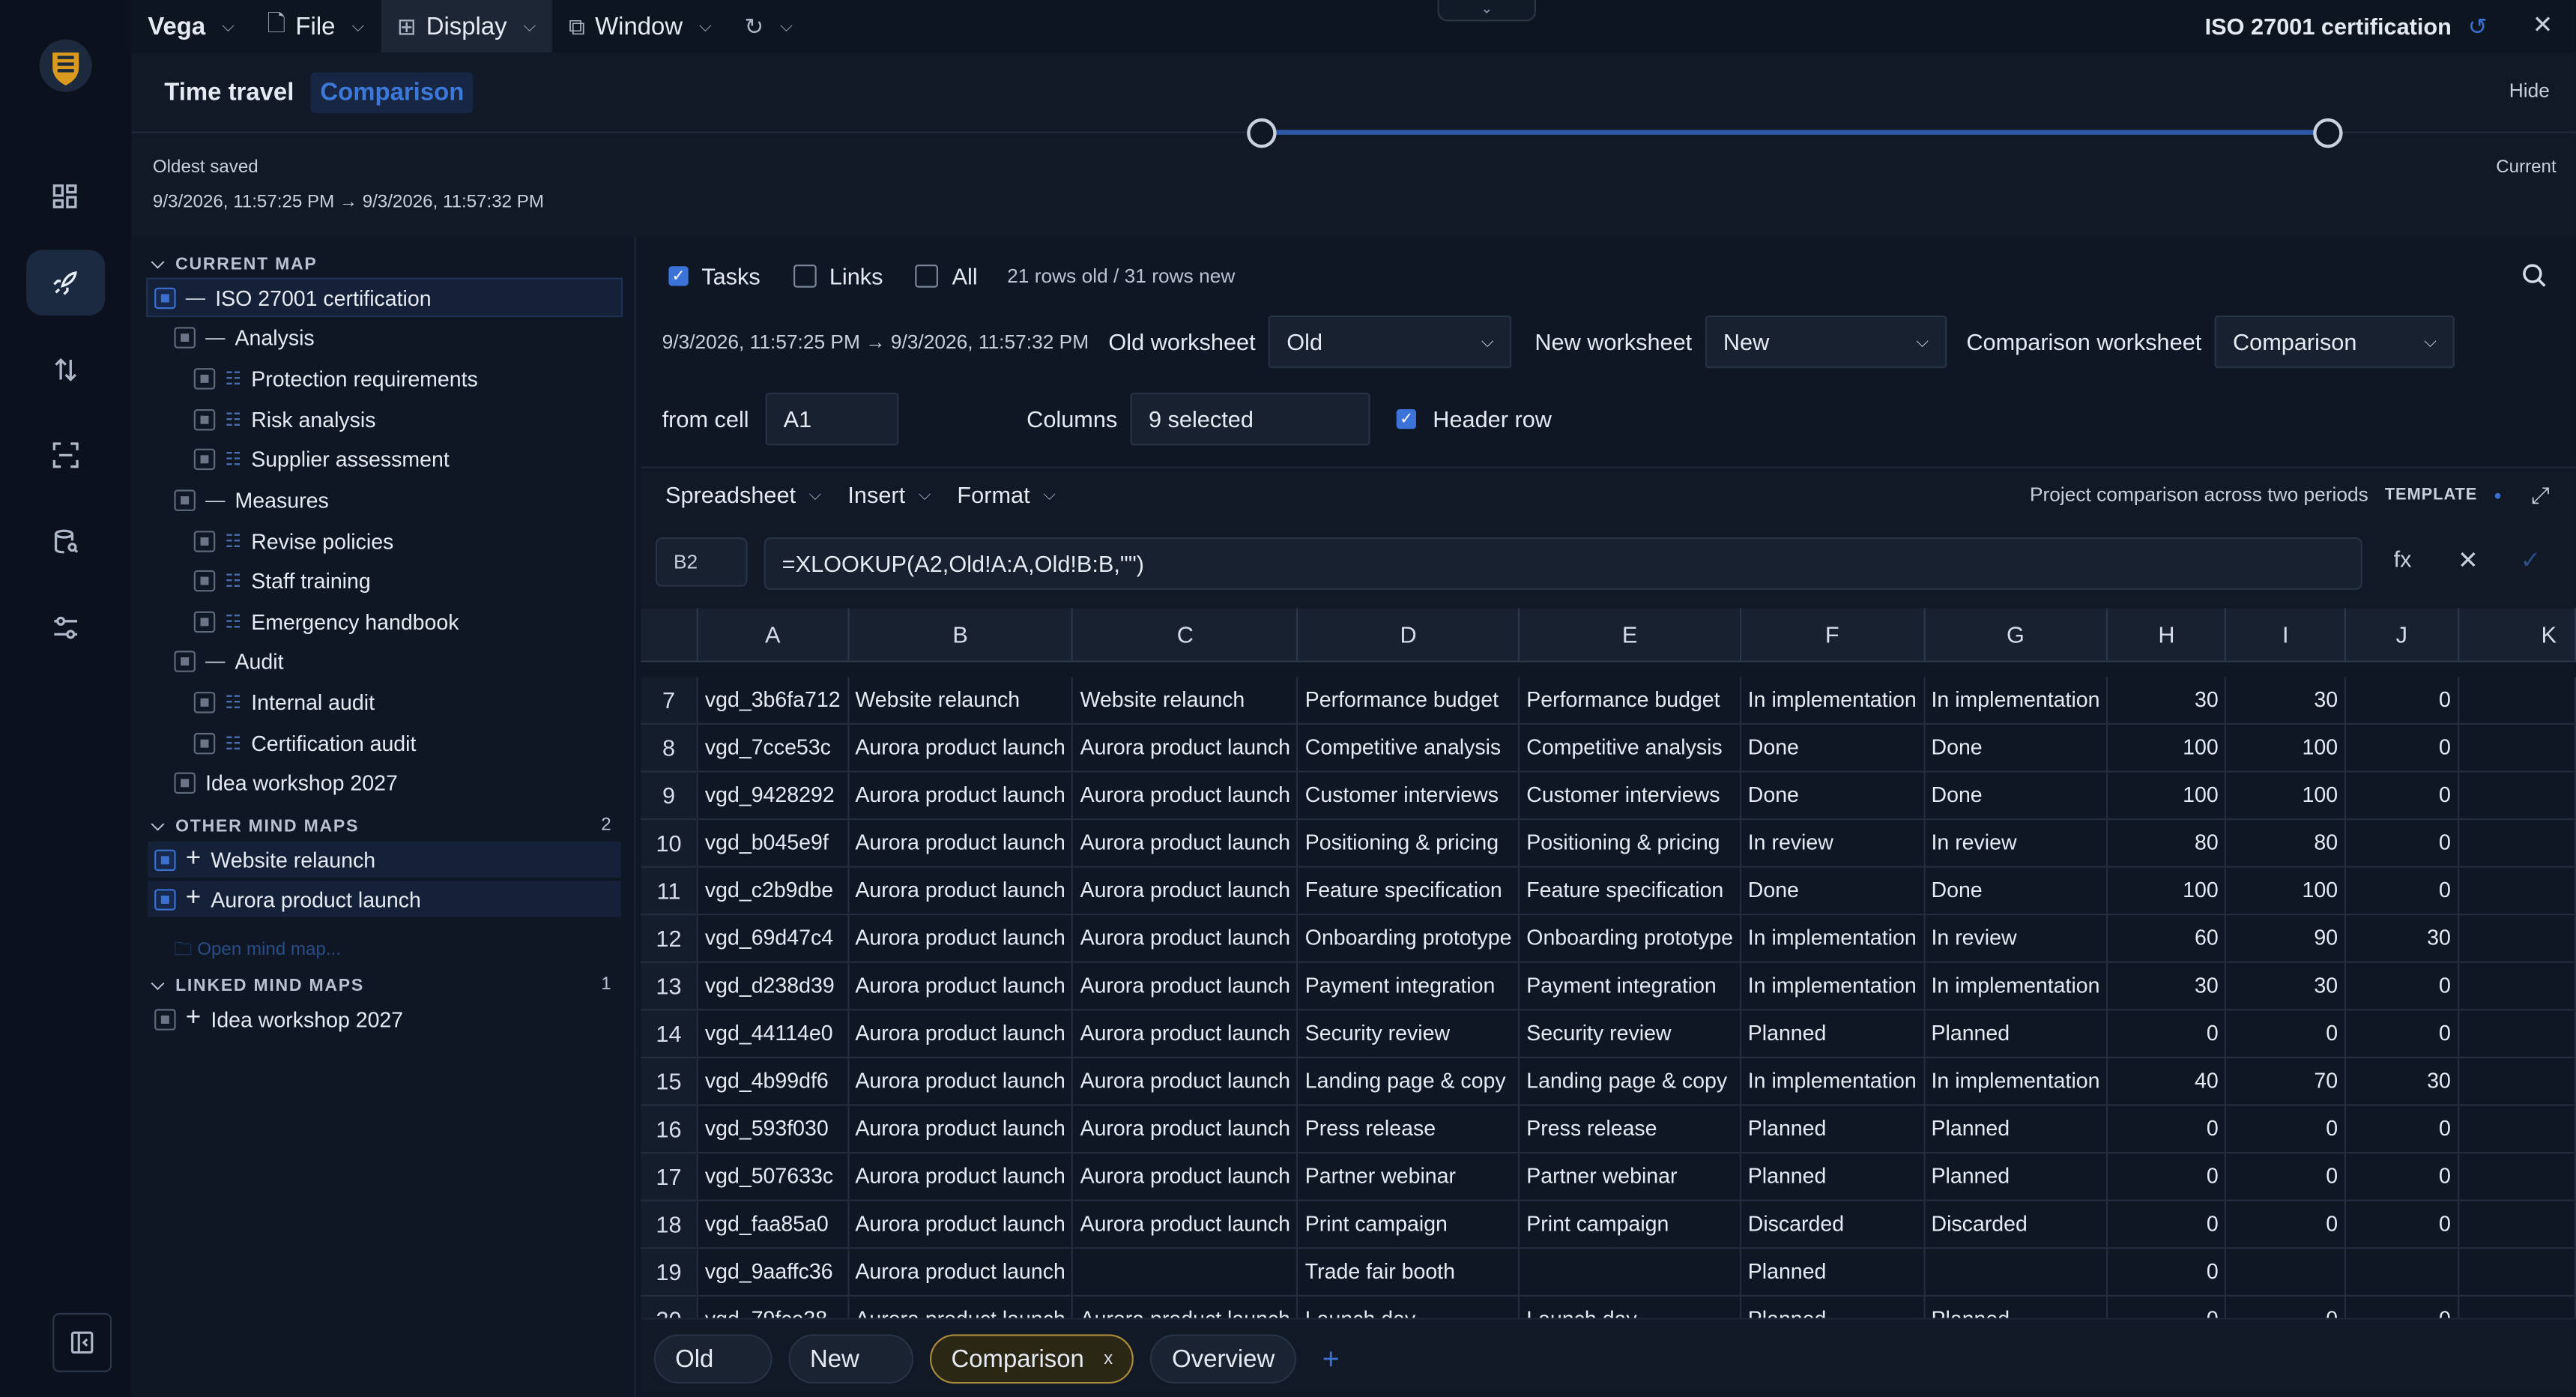 This screenshot has height=1397, width=2576. Describe the element at coordinates (251, 499) in the screenshot. I see `tree-node-measures: — Measures` at that location.